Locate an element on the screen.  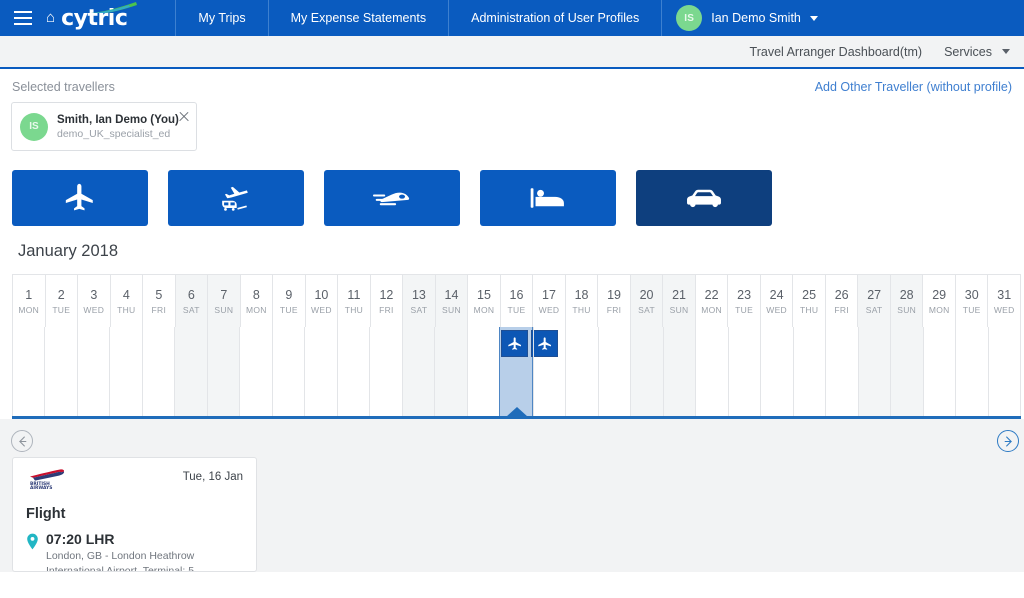
calendar-day-header-4: 4 THU is located at coordinates (126, 301).